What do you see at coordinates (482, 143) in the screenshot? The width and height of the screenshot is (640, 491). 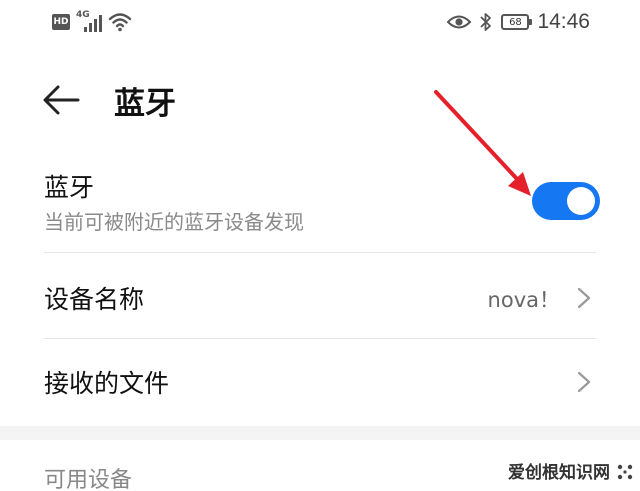 I see `red-arrow-annotation` at bounding box center [482, 143].